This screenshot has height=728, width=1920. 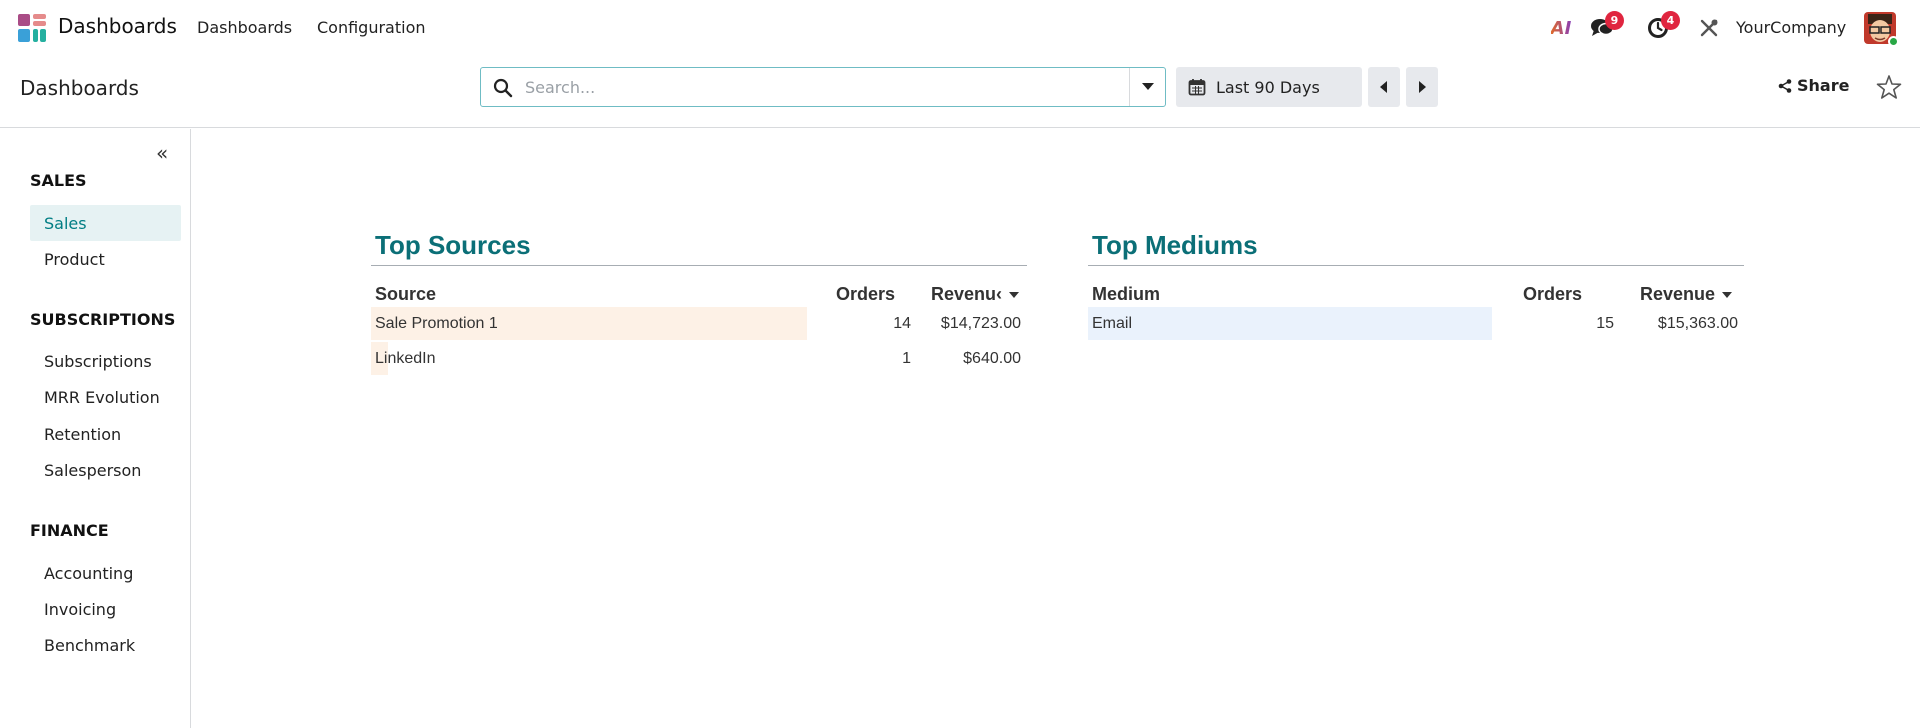 What do you see at coordinates (162, 153) in the screenshot?
I see `collapse-sidebar-icon: «` at bounding box center [162, 153].